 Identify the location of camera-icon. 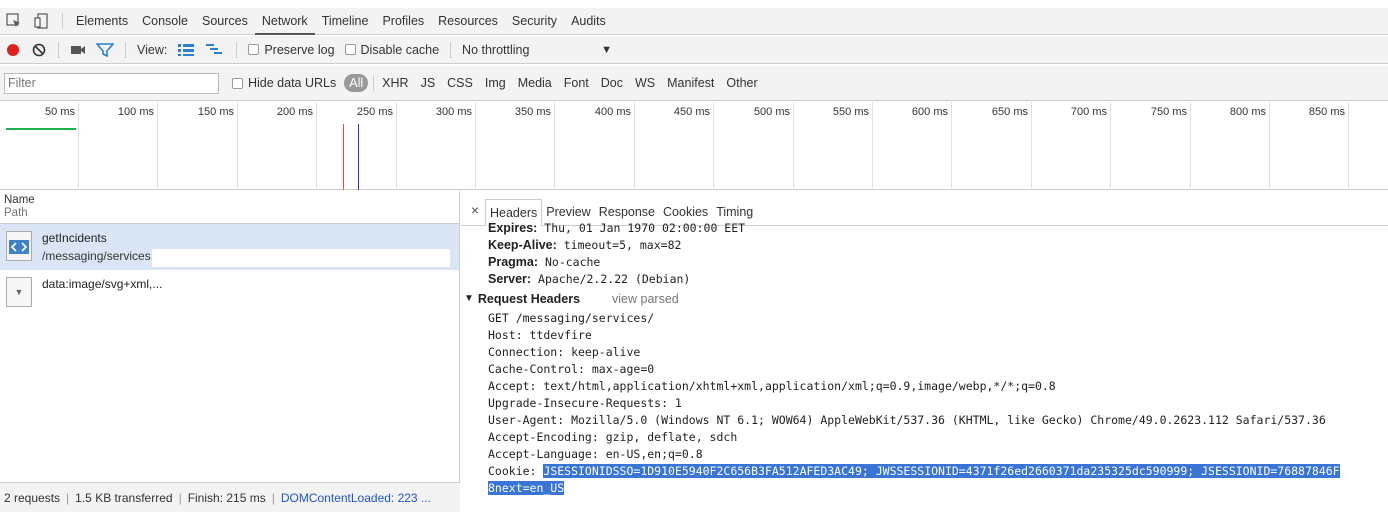
(78, 49).